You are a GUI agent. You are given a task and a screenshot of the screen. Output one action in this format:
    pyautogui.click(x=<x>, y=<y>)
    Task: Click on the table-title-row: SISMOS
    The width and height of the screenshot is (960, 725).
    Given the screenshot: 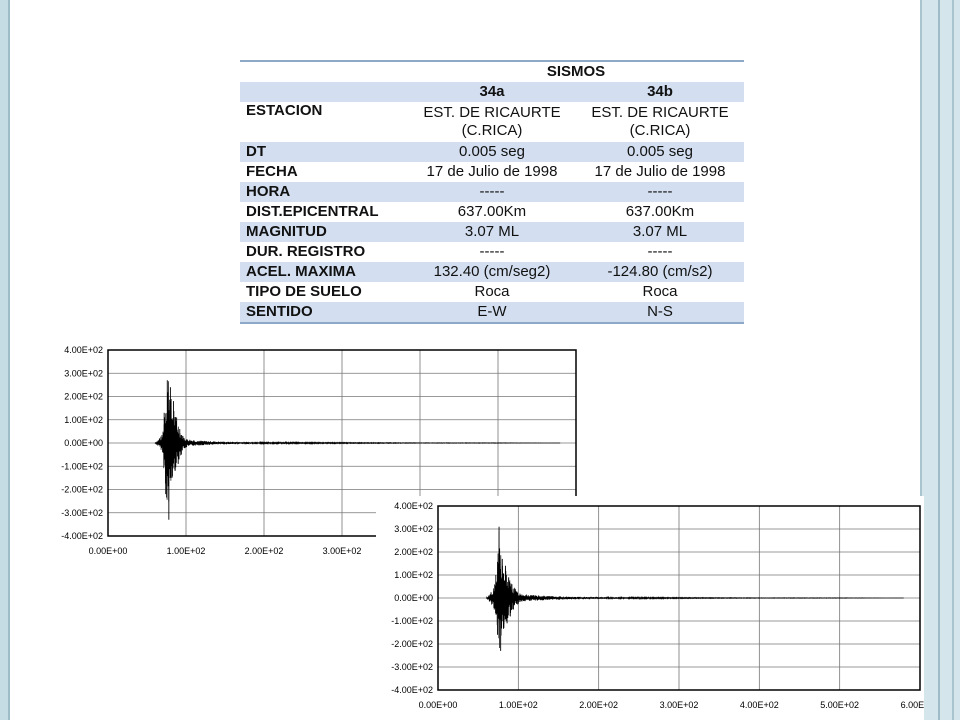 What is the action you would take?
    pyautogui.click(x=492, y=71)
    